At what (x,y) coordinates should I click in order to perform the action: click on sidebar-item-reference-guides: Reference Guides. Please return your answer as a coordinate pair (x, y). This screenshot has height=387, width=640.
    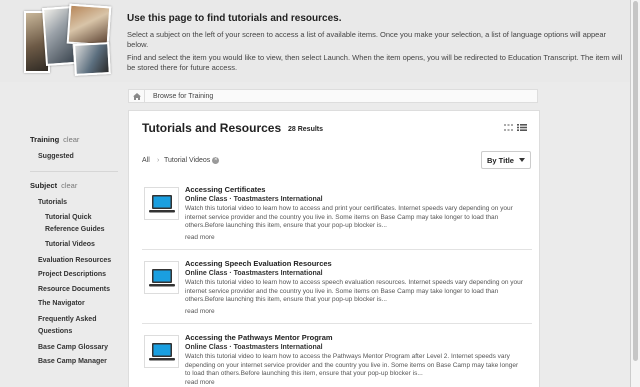
    Looking at the image, I should click on (75, 230).